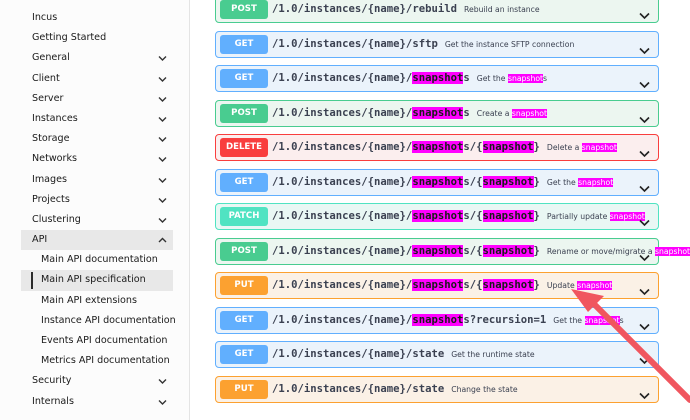 Image resolution: width=690 pixels, height=420 pixels. Describe the element at coordinates (630, 346) in the screenshot. I see `annotation-arrow` at that location.